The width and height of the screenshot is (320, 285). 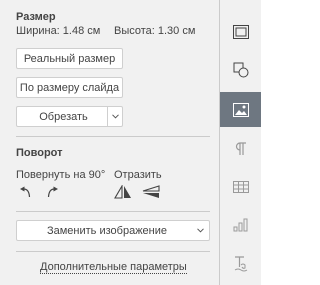 What do you see at coordinates (107, 231) in the screenshot?
I see `replace-image-label: Заменить изображение` at bounding box center [107, 231].